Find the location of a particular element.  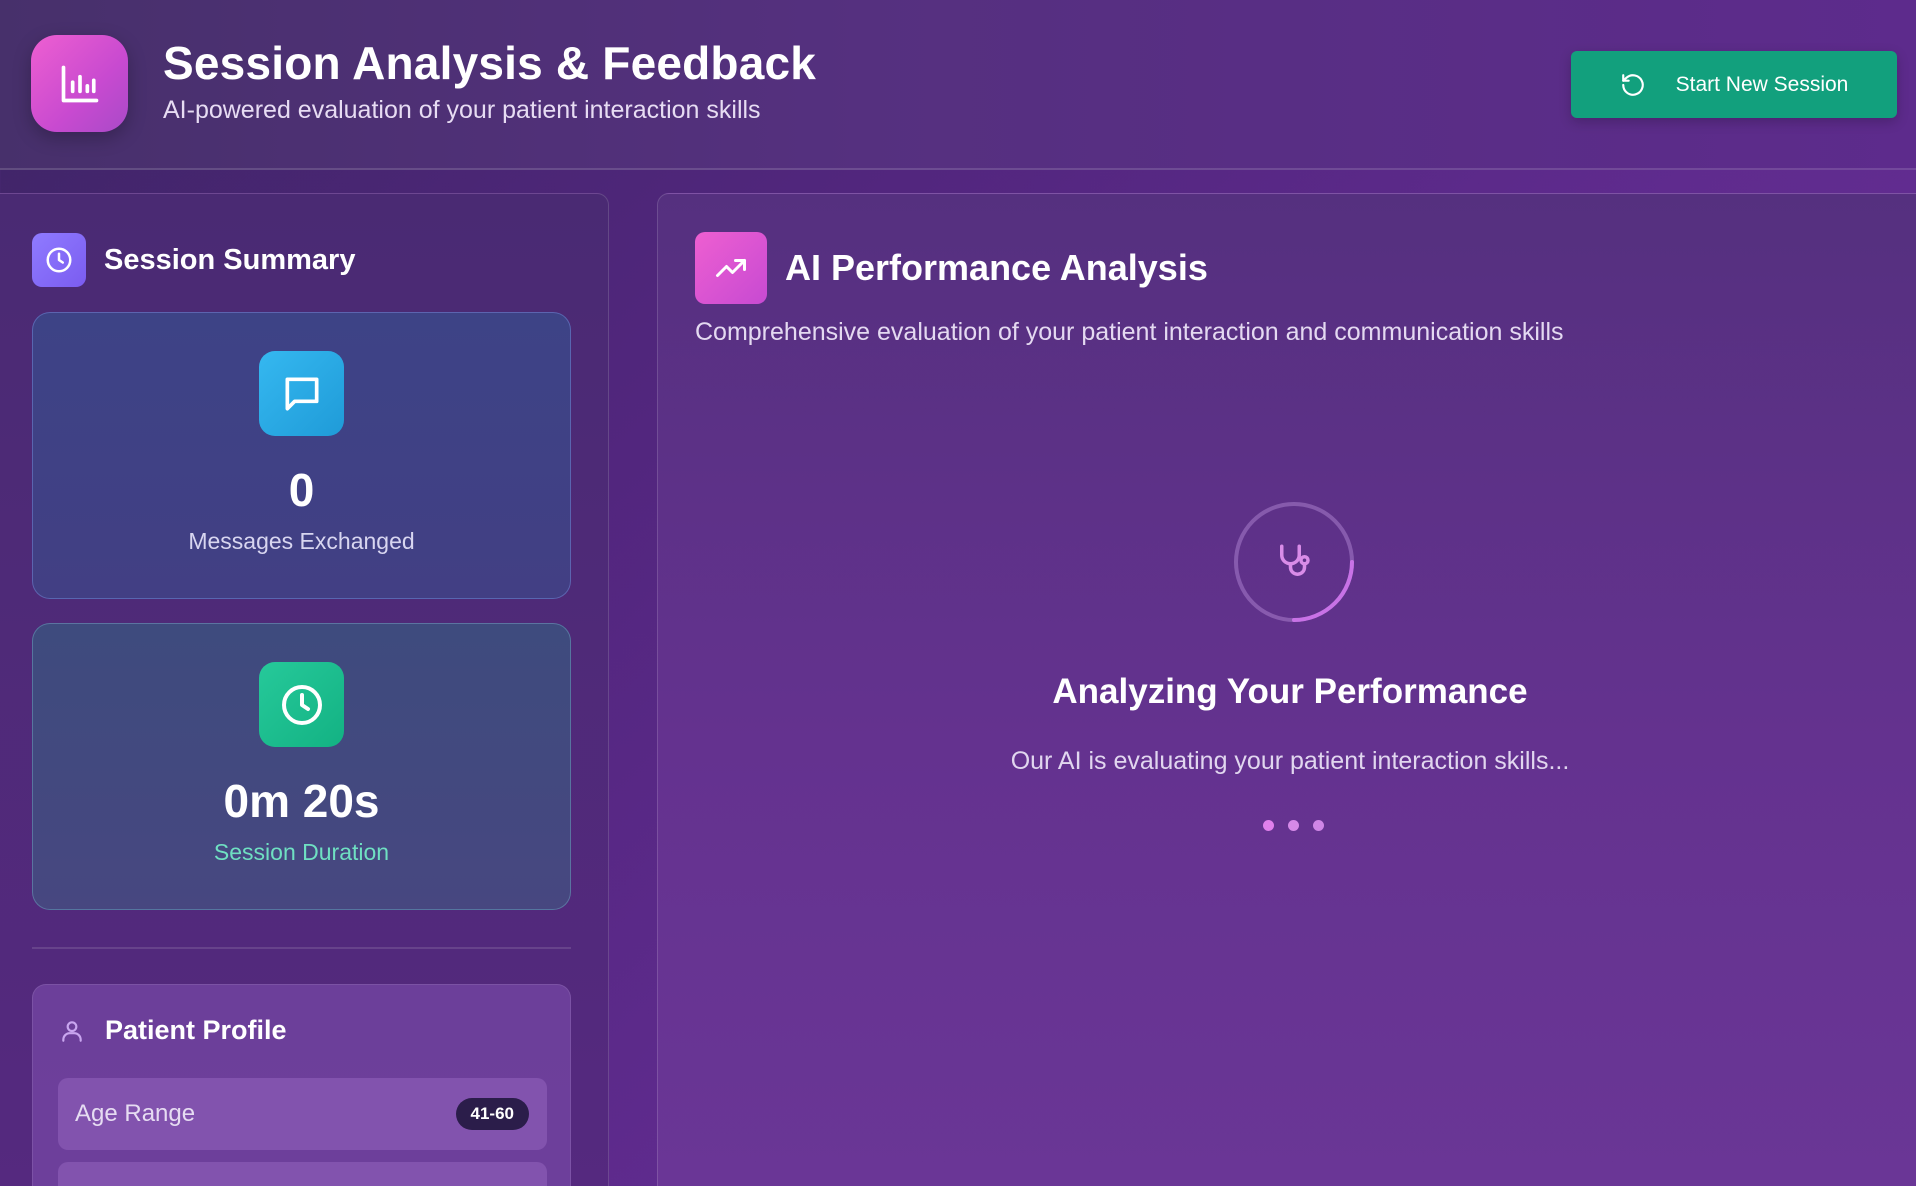

chat-bubble-icon is located at coordinates (301, 393).